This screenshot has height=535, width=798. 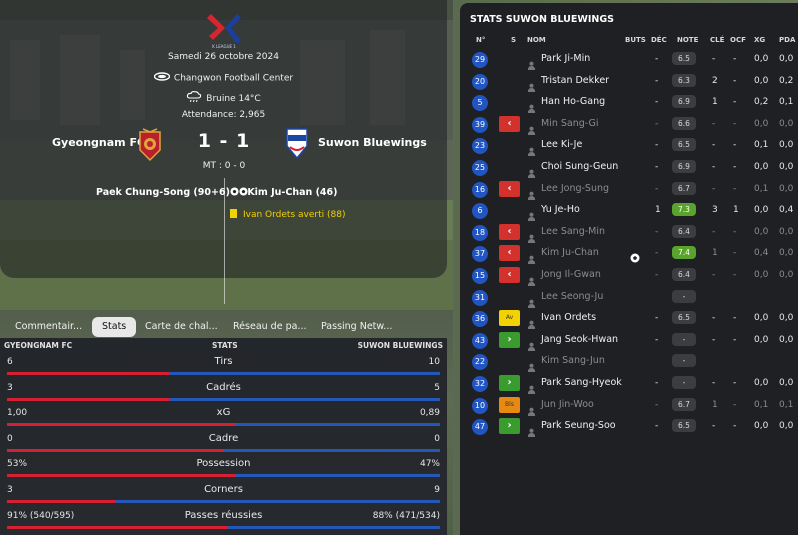 I want to click on player-row: 20 Tristan Dekker - 2 - 0,0 0,2 6.3, so click(x=629, y=81).